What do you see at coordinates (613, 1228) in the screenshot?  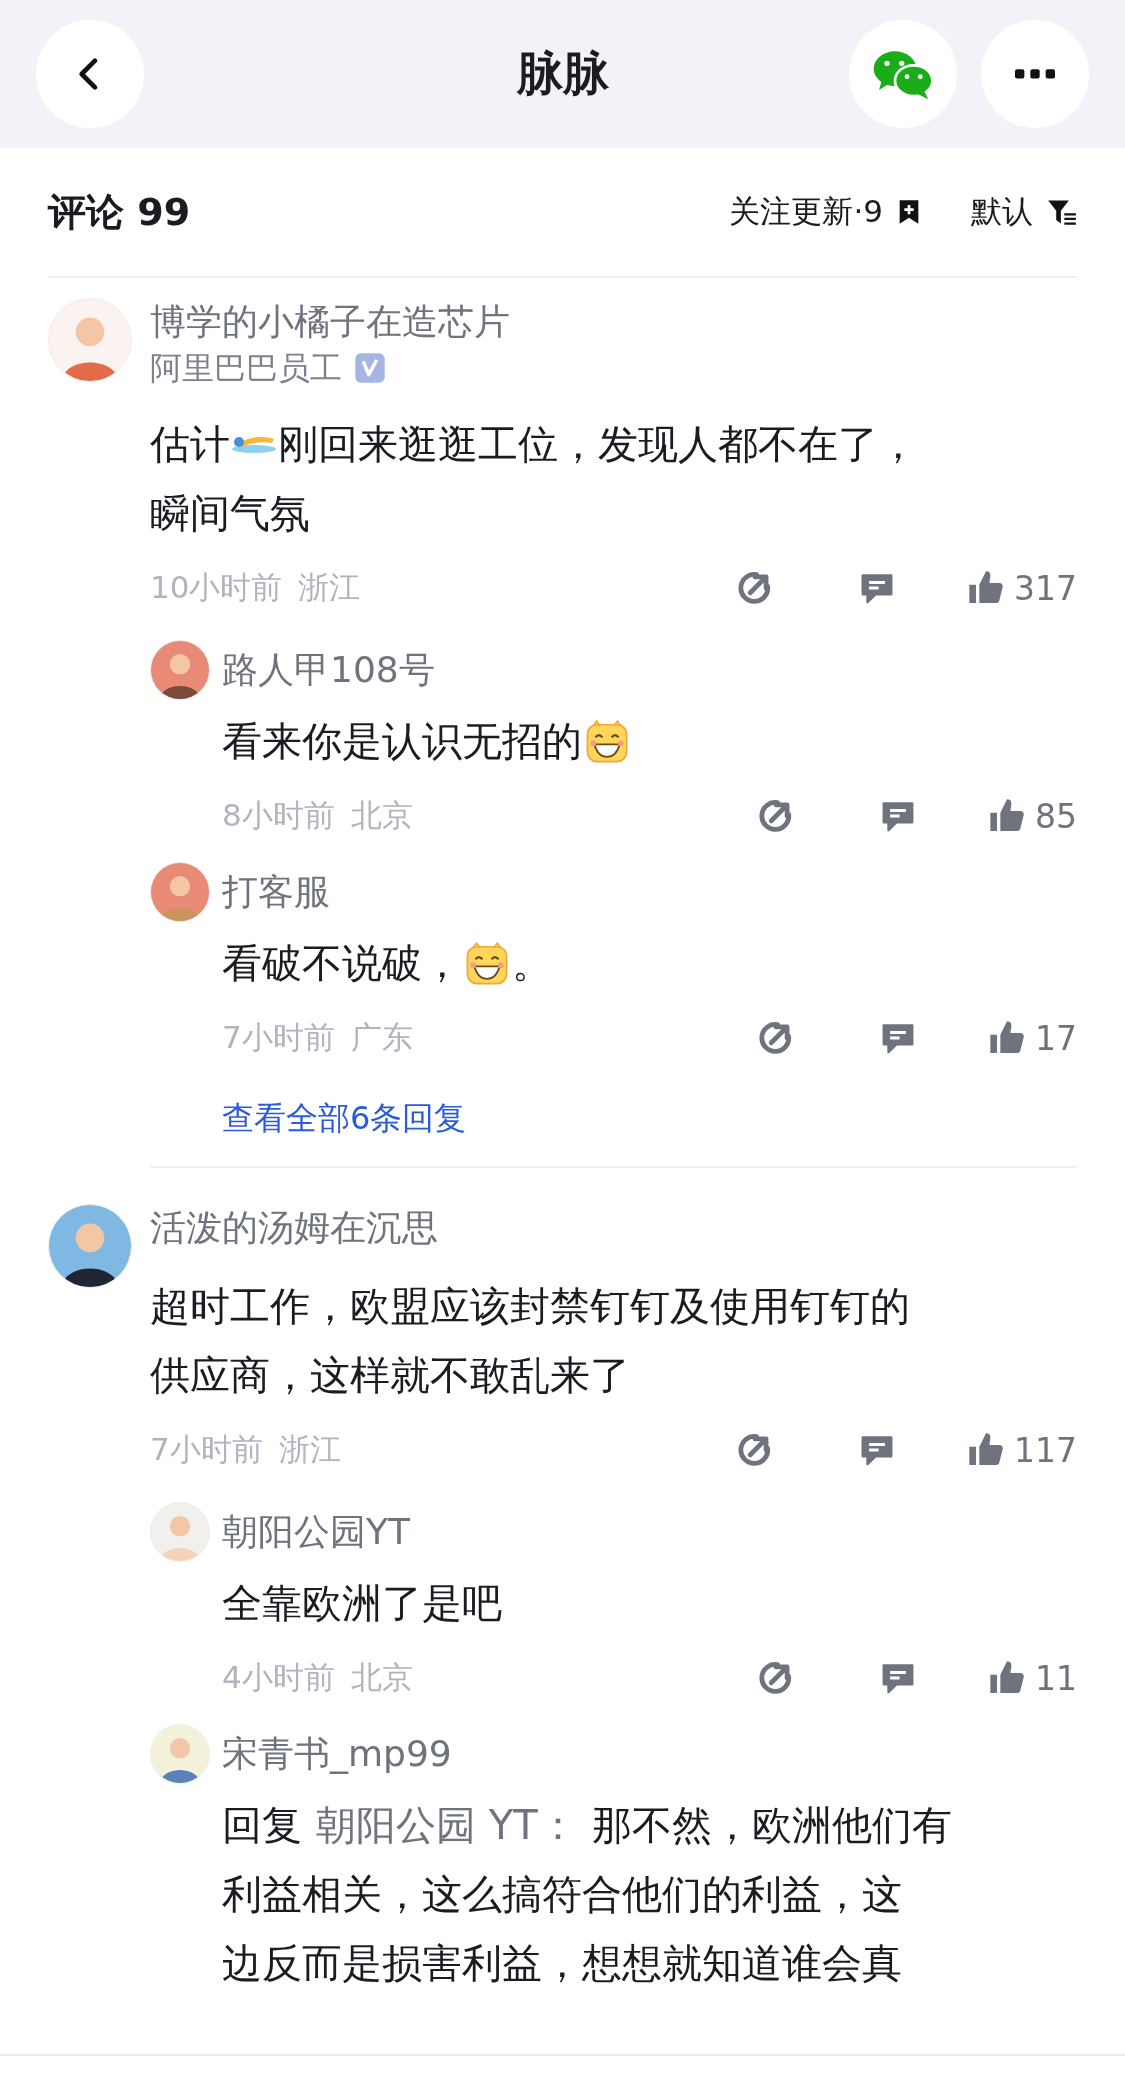 I see `author-name: 活泼的汤姆在沉思` at bounding box center [613, 1228].